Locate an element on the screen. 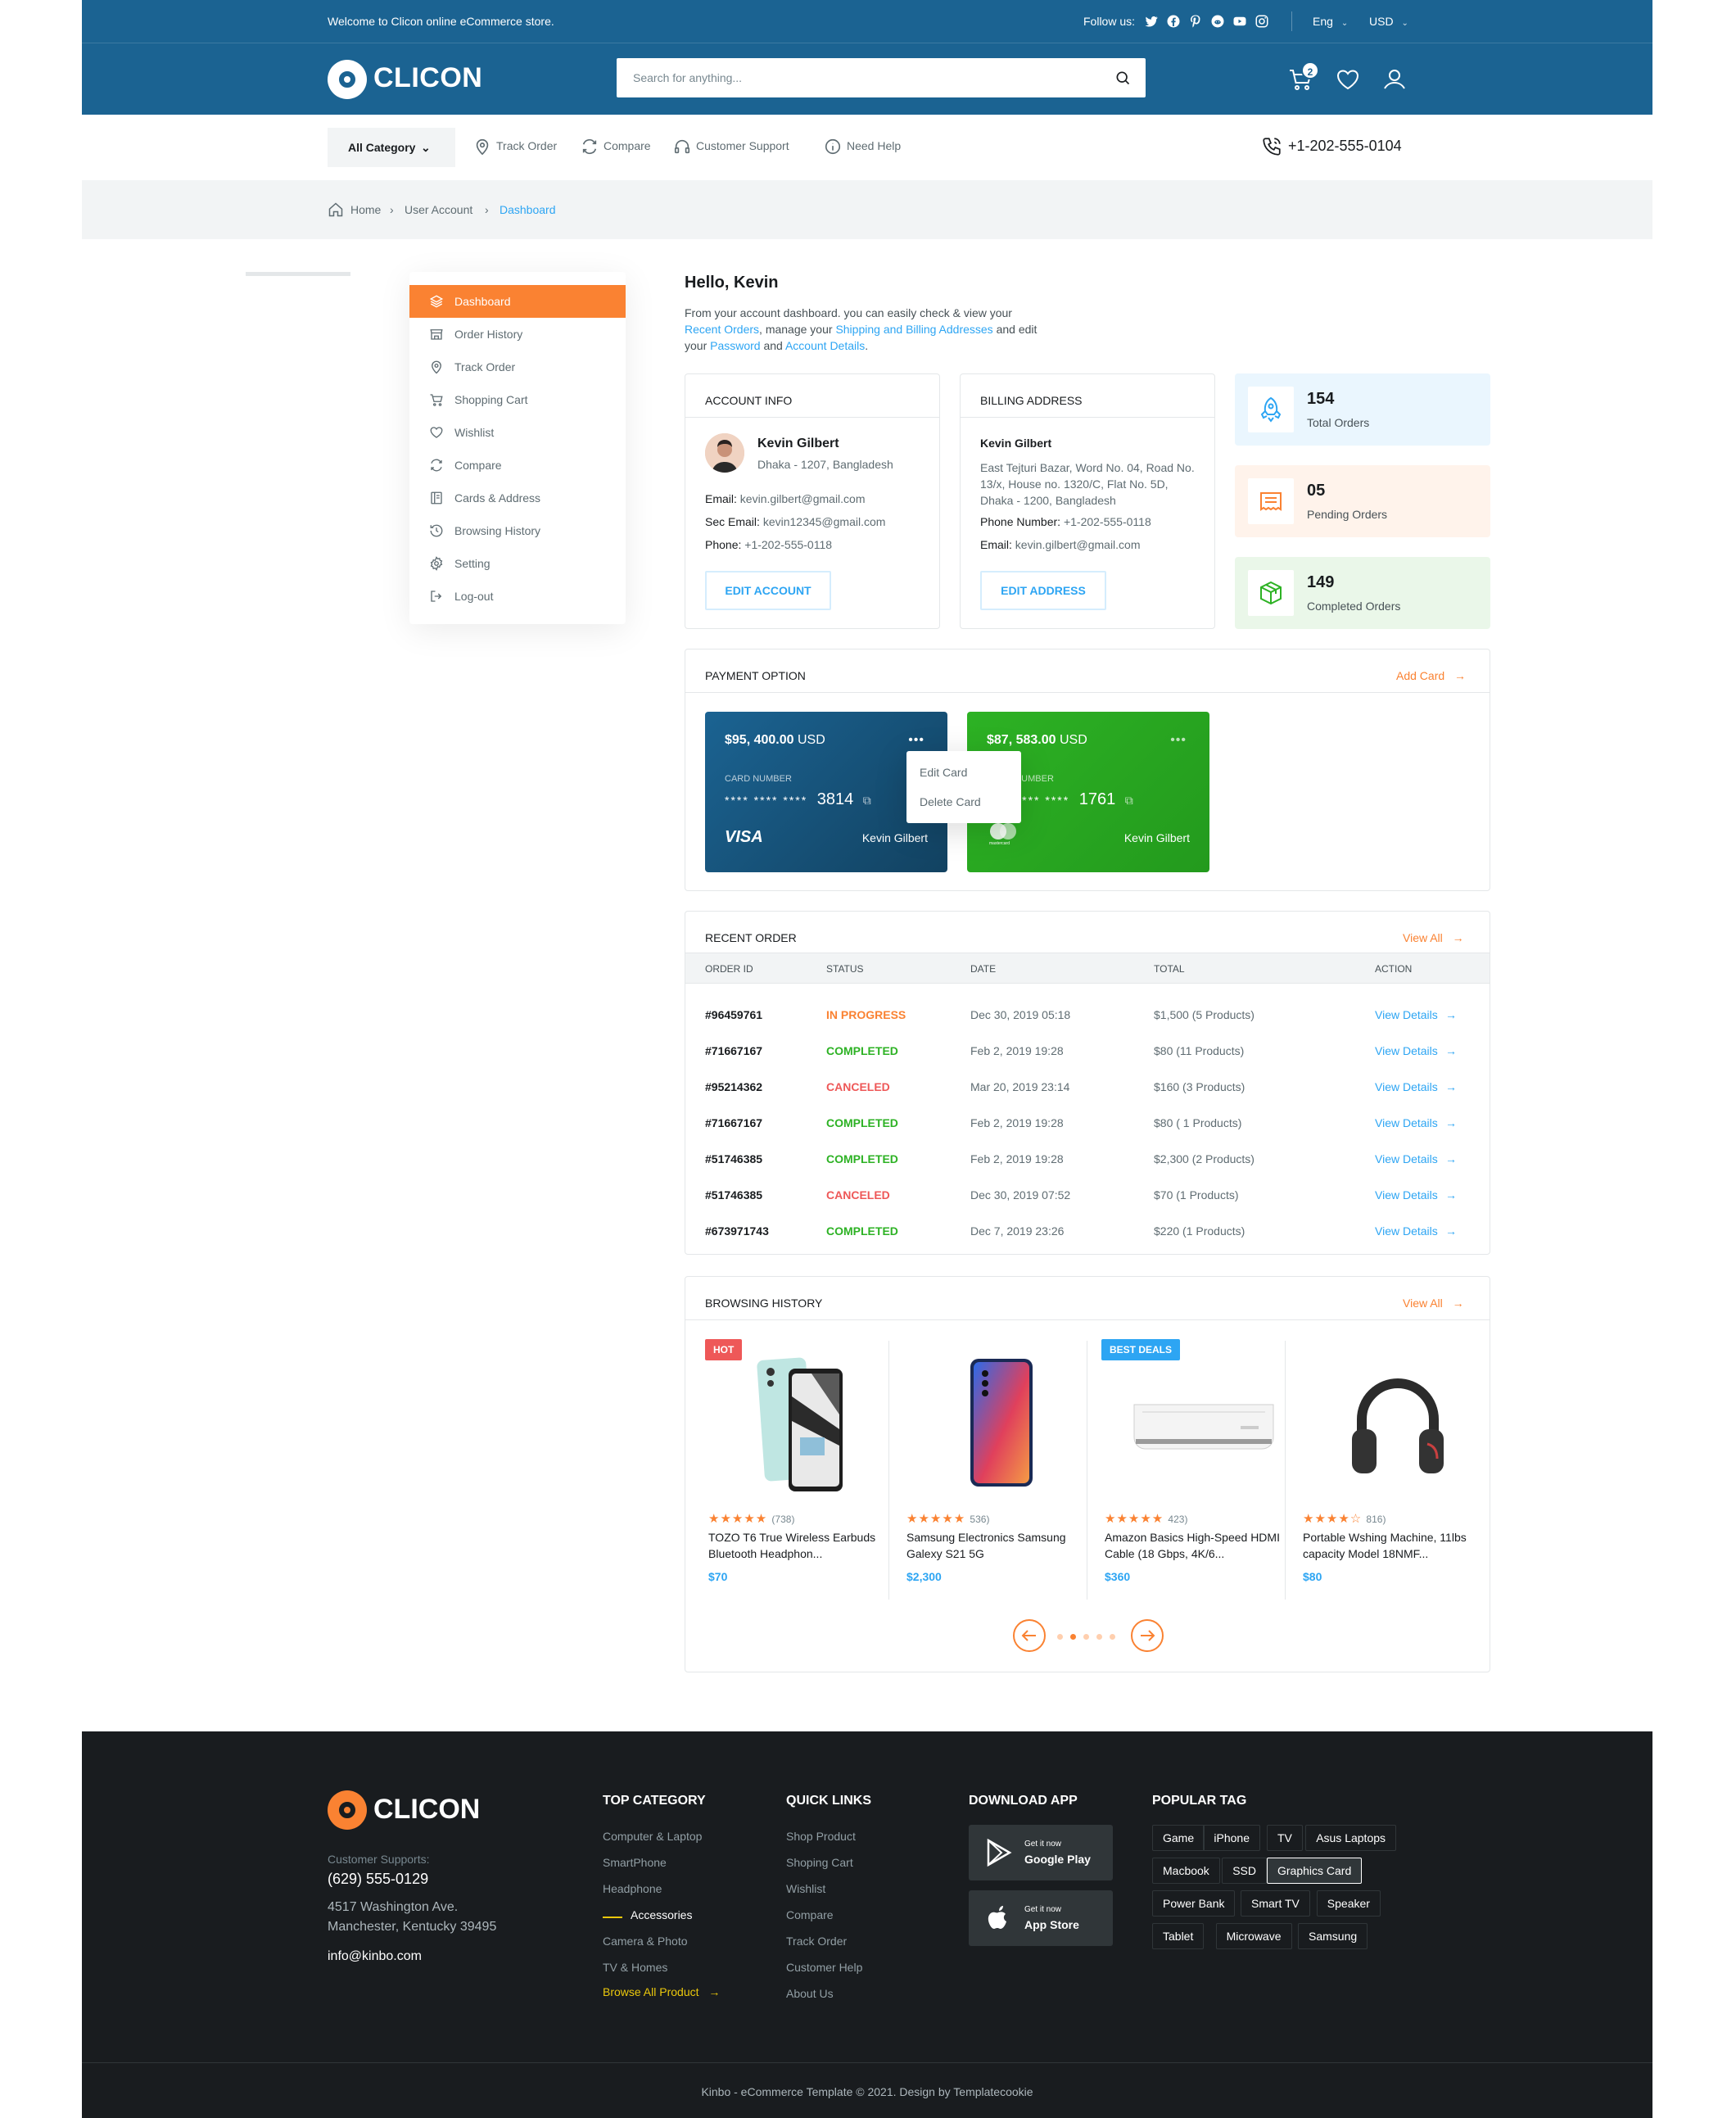 The height and width of the screenshot is (2118, 1736). sidebar-item-cards-address: Cards & Address is located at coordinates (517, 498).